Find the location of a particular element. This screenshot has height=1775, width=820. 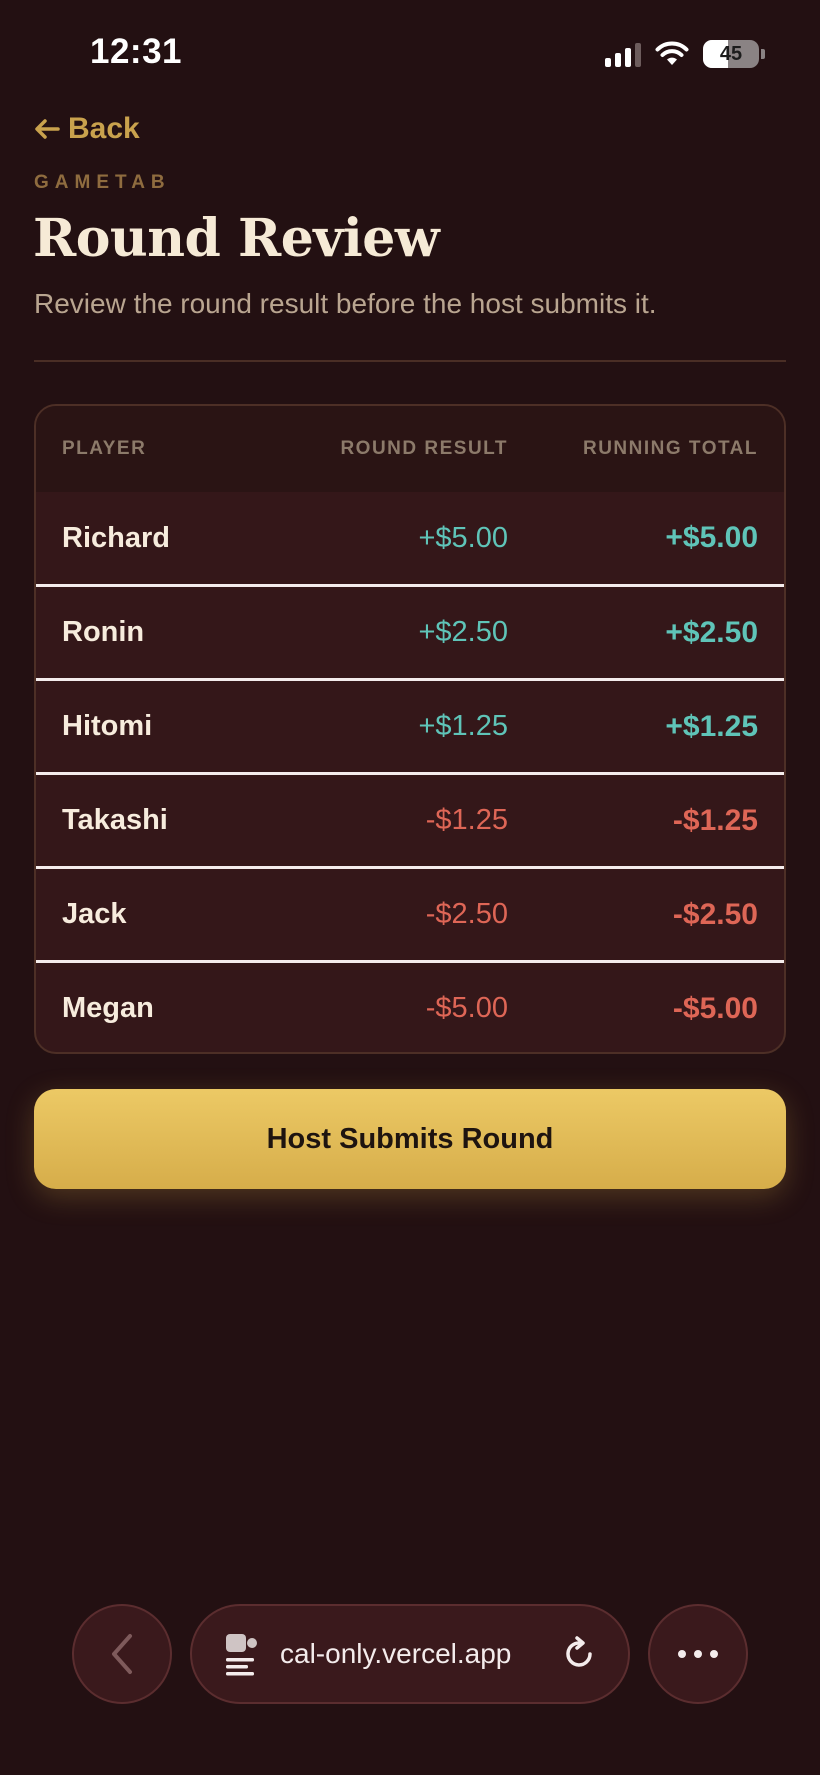

url-text: cal-only.vercel.app is located at coordinates (396, 1653).